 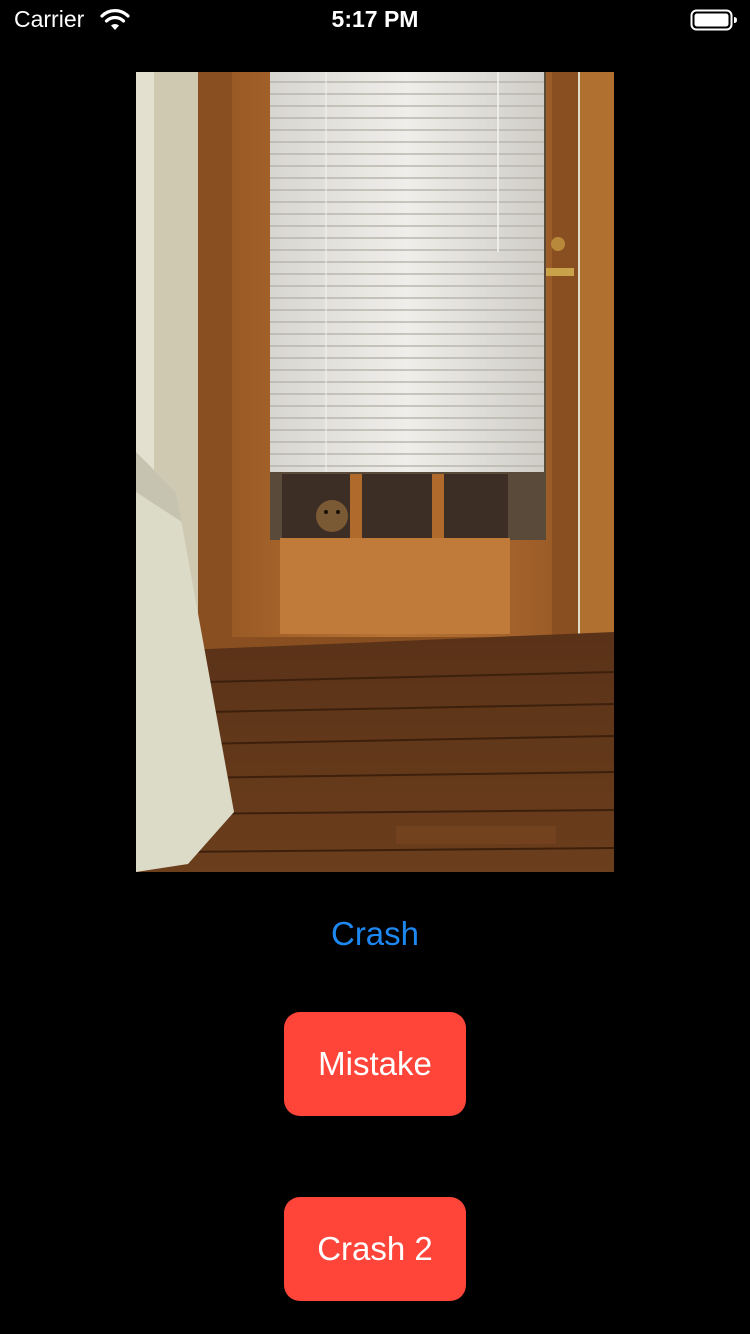 I want to click on status-bar: Carrier 5:17 PM, so click(x=375, y=20).